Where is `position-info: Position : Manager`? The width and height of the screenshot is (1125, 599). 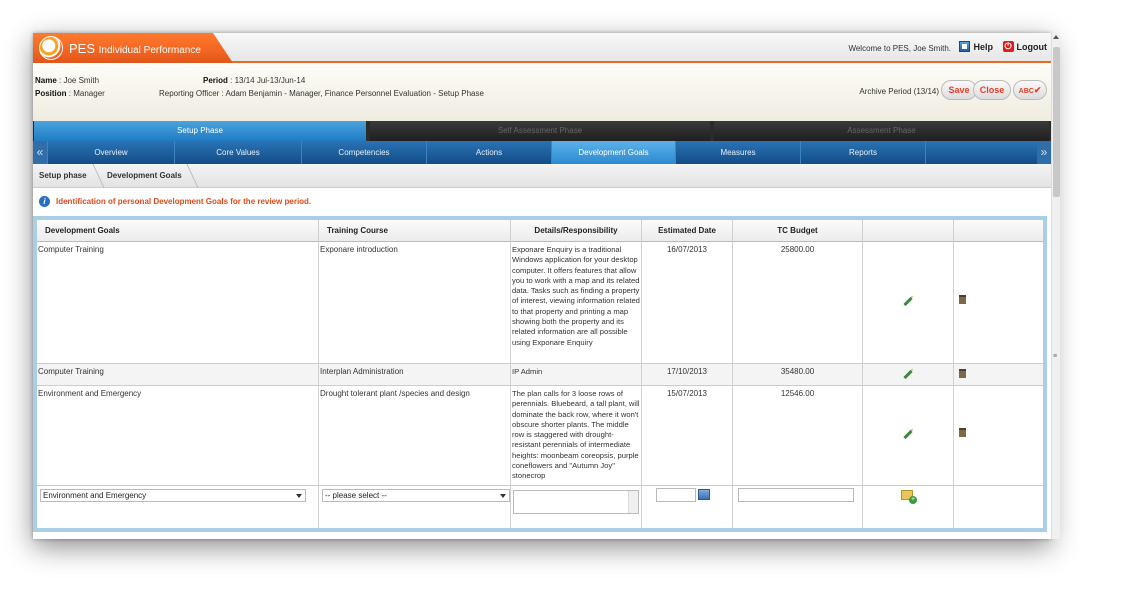
position-info: Position : Manager is located at coordinates (70, 93).